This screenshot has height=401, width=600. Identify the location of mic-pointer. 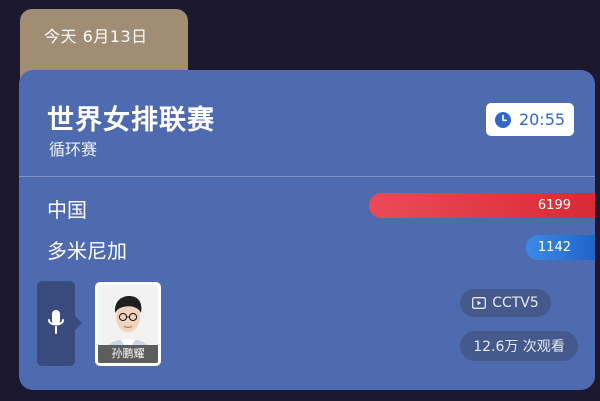
(78, 323).